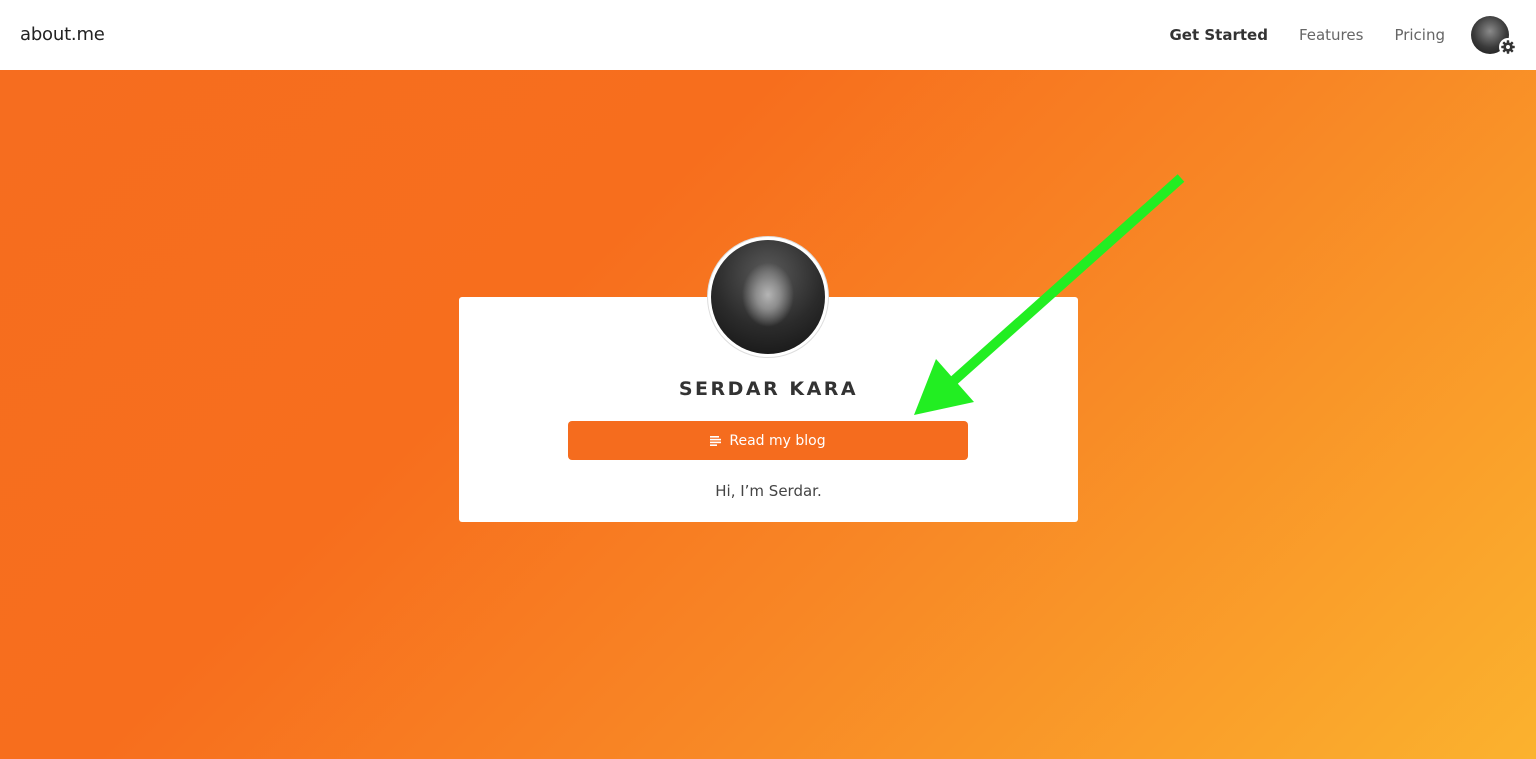 The image size is (1536, 759). I want to click on nav-links: Get Started Features Pricing, so click(1307, 35).